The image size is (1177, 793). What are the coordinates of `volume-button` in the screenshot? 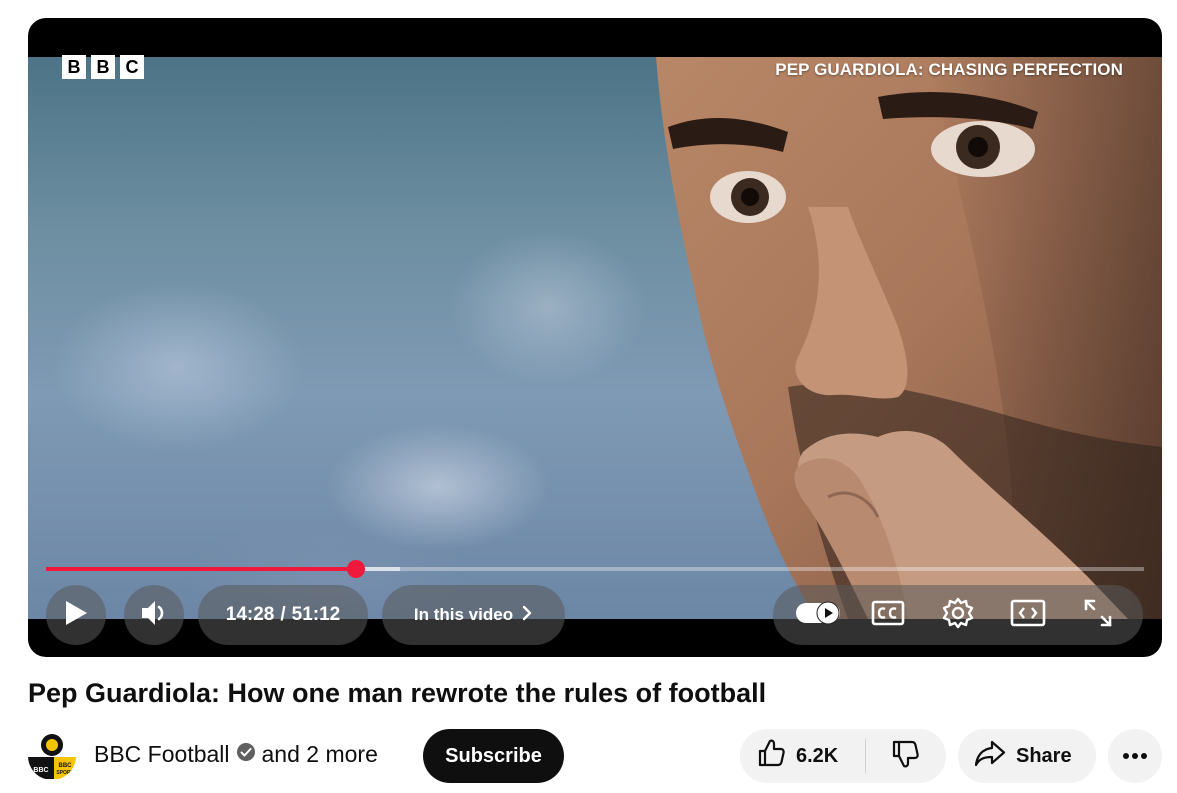 It's located at (154, 615).